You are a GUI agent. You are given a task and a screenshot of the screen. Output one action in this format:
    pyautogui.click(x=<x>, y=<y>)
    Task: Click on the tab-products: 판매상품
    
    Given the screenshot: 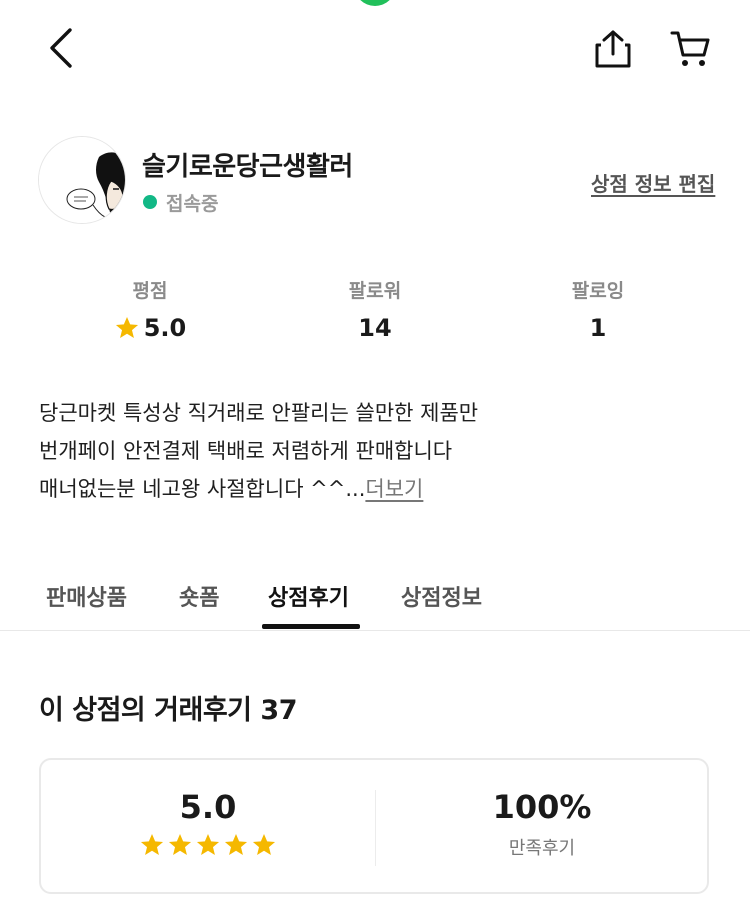 What is the action you would take?
    pyautogui.click(x=86, y=596)
    